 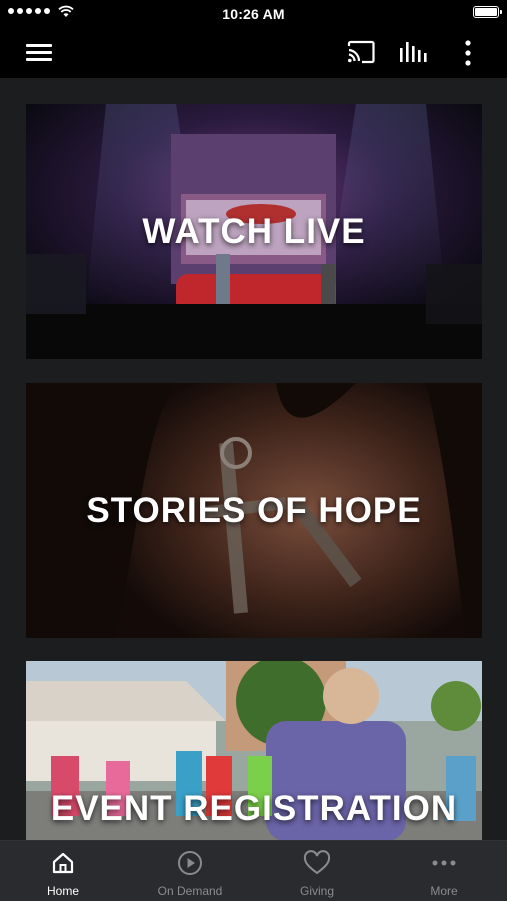 What do you see at coordinates (39, 52) in the screenshot?
I see `hamburger-menu-icon` at bounding box center [39, 52].